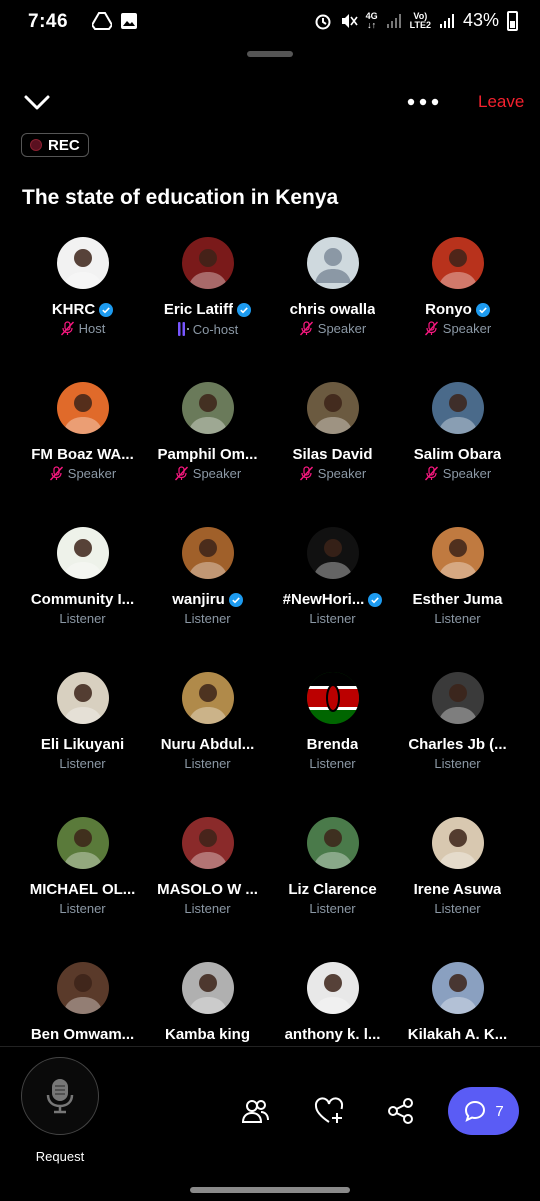  Describe the element at coordinates (198, 599) in the screenshot. I see `participant-name: wanjiru` at that location.